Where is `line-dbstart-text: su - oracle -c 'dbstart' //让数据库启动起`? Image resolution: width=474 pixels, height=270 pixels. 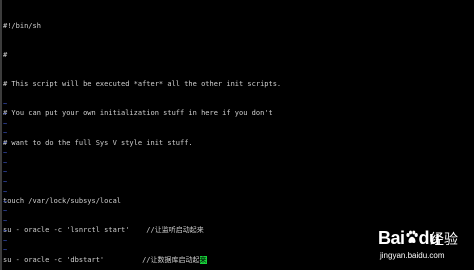
line-dbstart-text: su - oracle -c 'dbstart' //让数据库启动起 is located at coordinates (101, 259).